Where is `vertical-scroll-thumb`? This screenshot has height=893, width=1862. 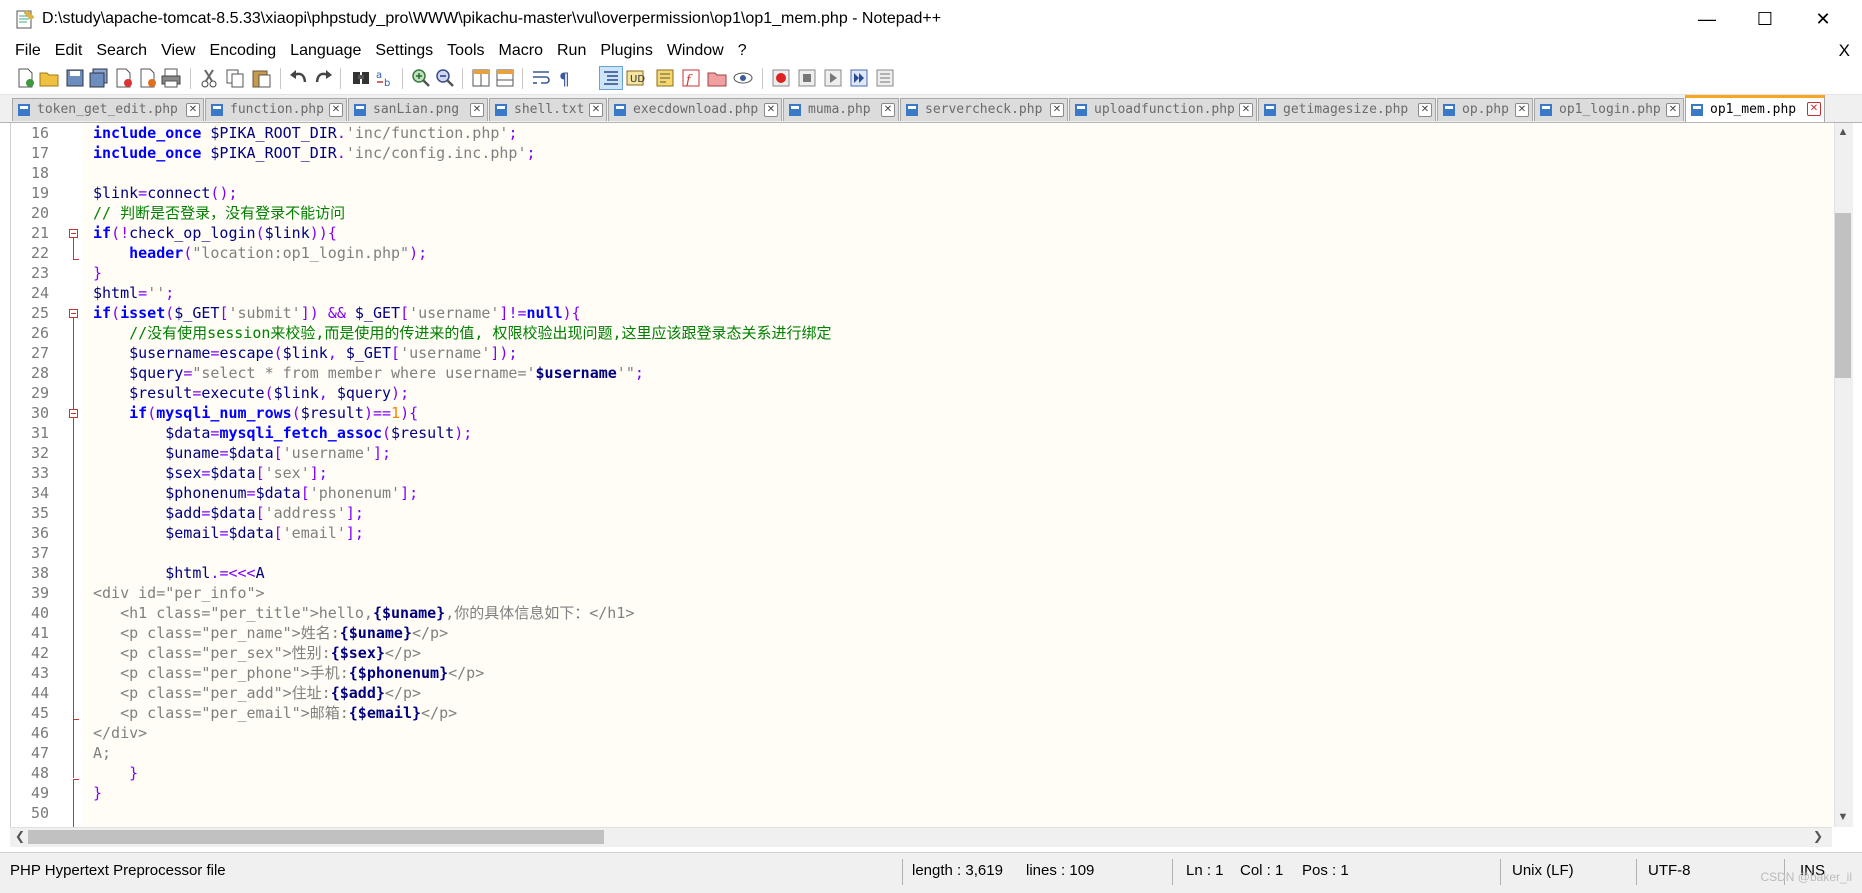
vertical-scroll-thumb is located at coordinates (1843, 295).